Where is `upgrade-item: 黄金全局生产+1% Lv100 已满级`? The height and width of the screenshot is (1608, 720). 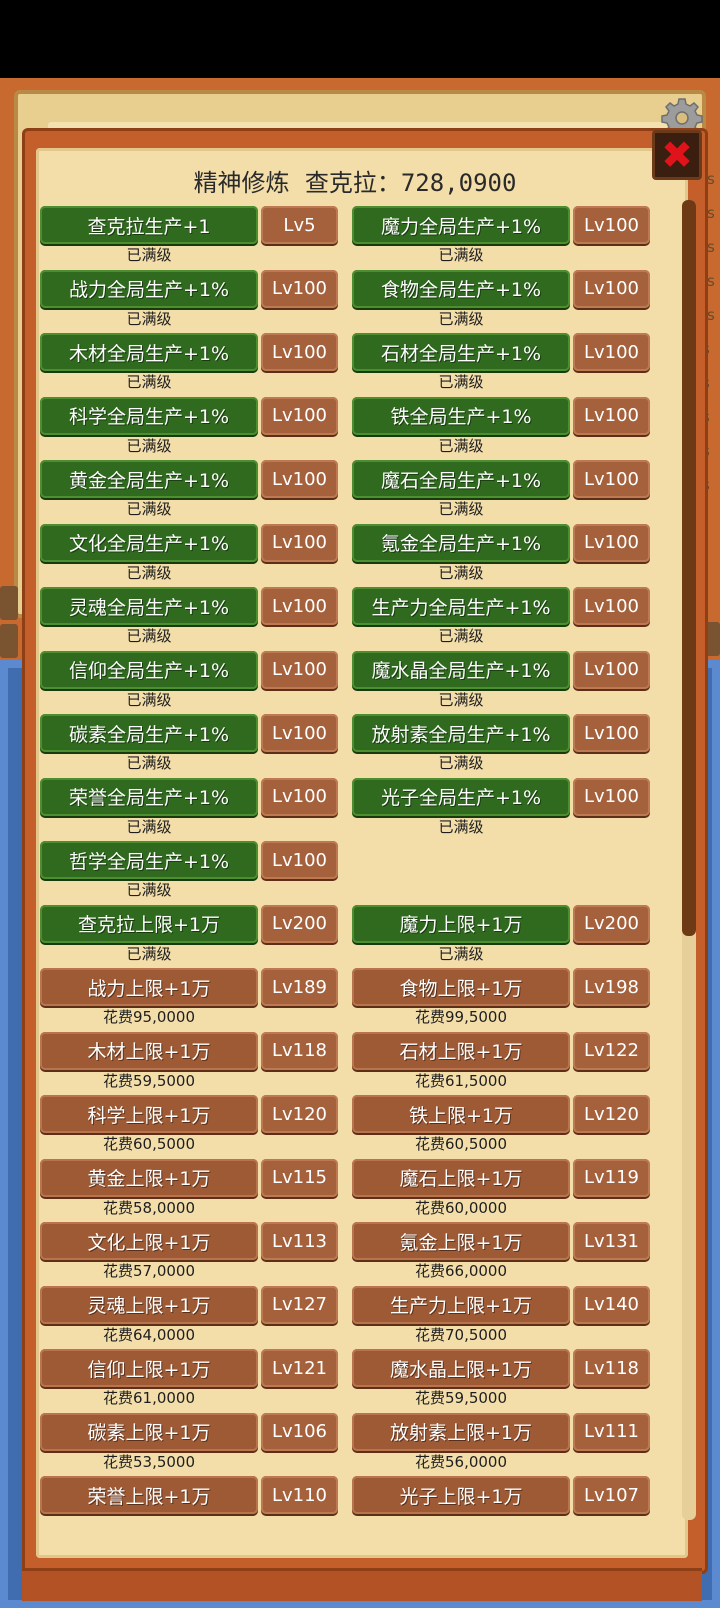
upgrade-item: 黄金全局生产+1% Lv100 已满级 is located at coordinates (196, 488).